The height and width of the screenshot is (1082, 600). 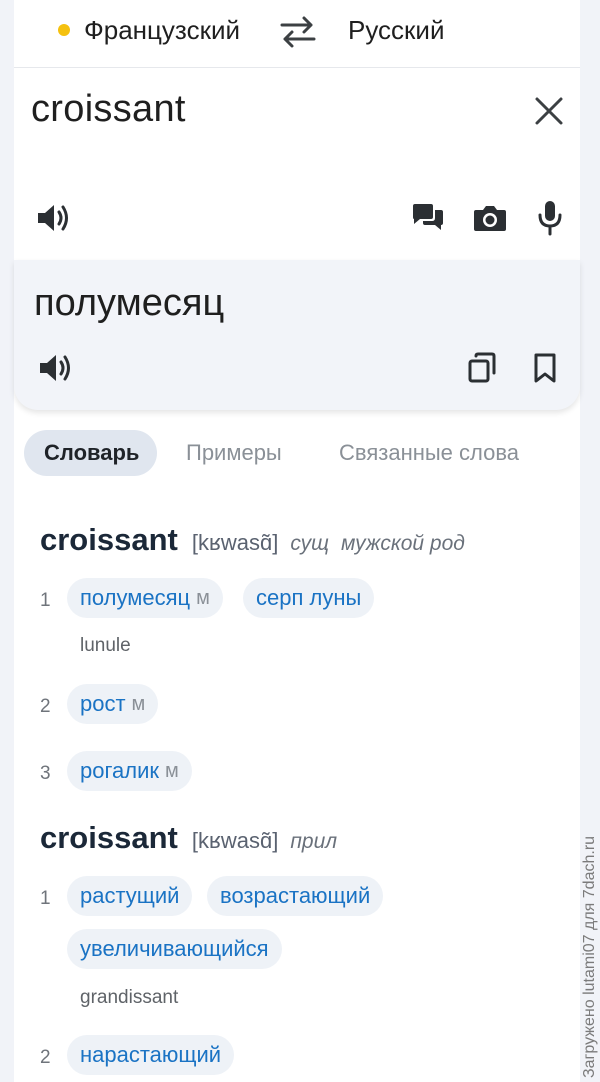 I want to click on translation-chip: рогалик м, so click(x=129, y=771).